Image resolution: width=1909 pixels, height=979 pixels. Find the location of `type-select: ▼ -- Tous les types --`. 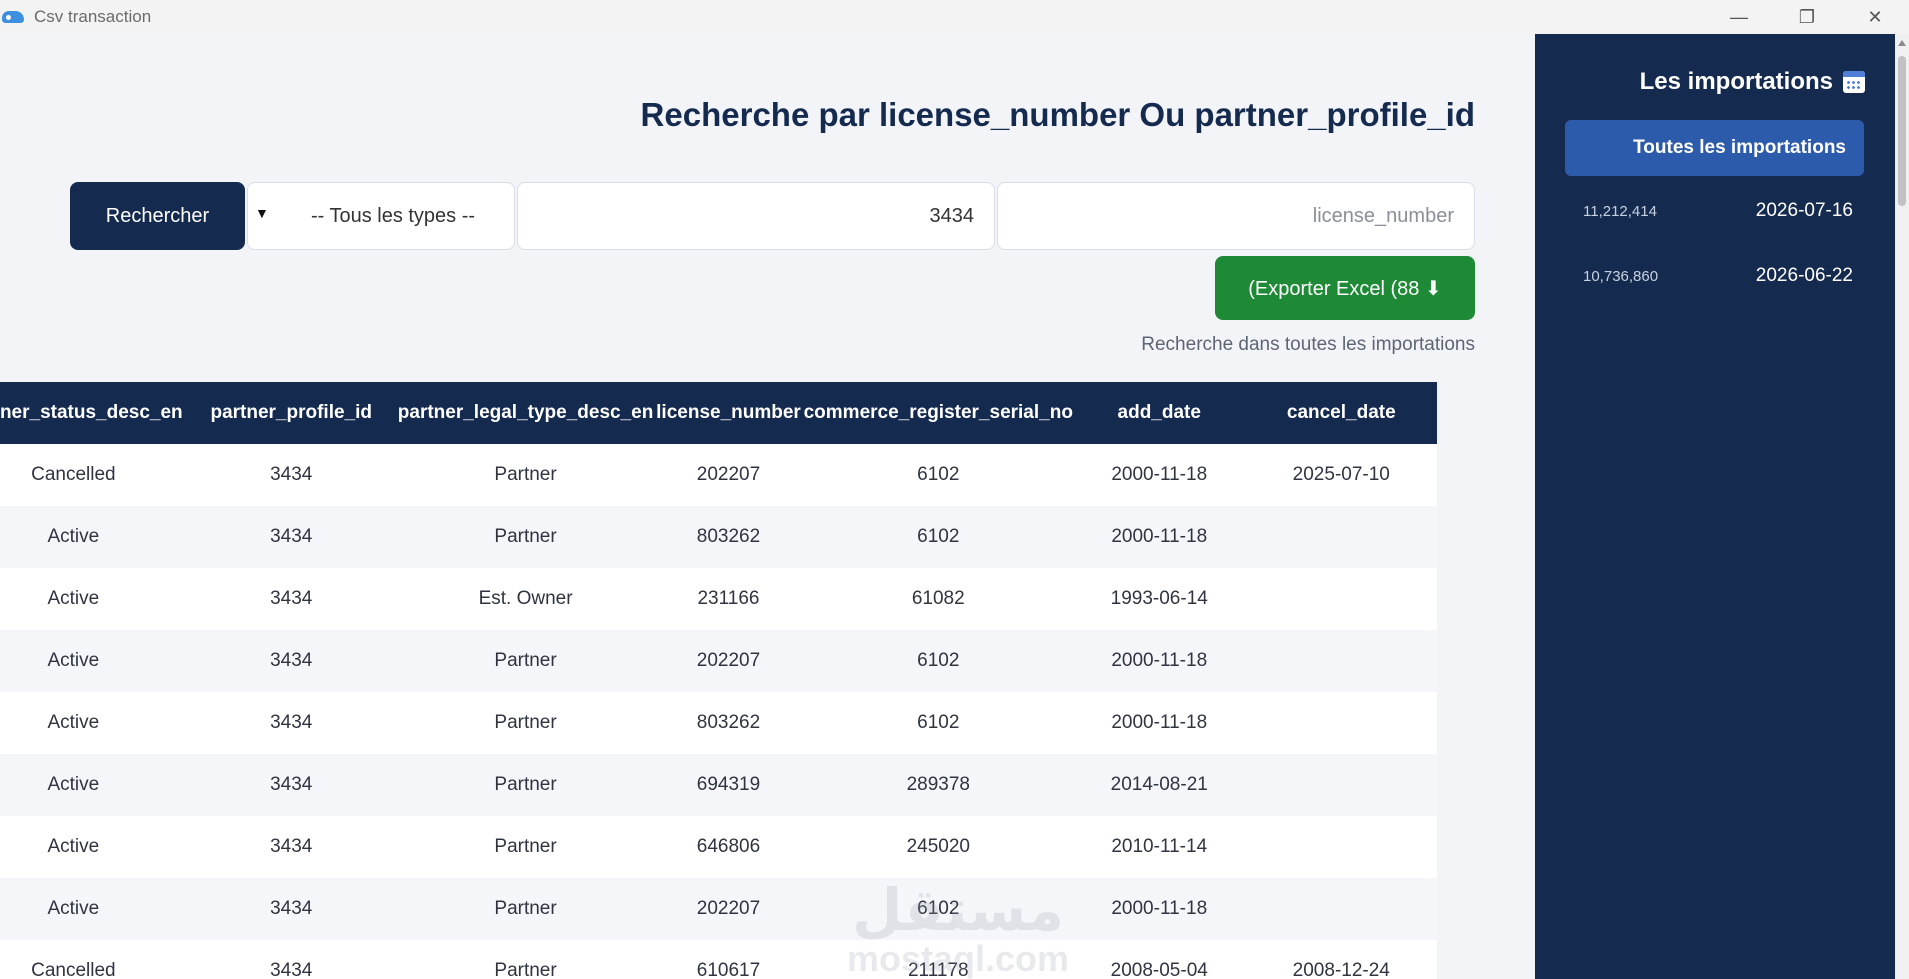

type-select: ▼ -- Tous les types -- is located at coordinates (381, 216).